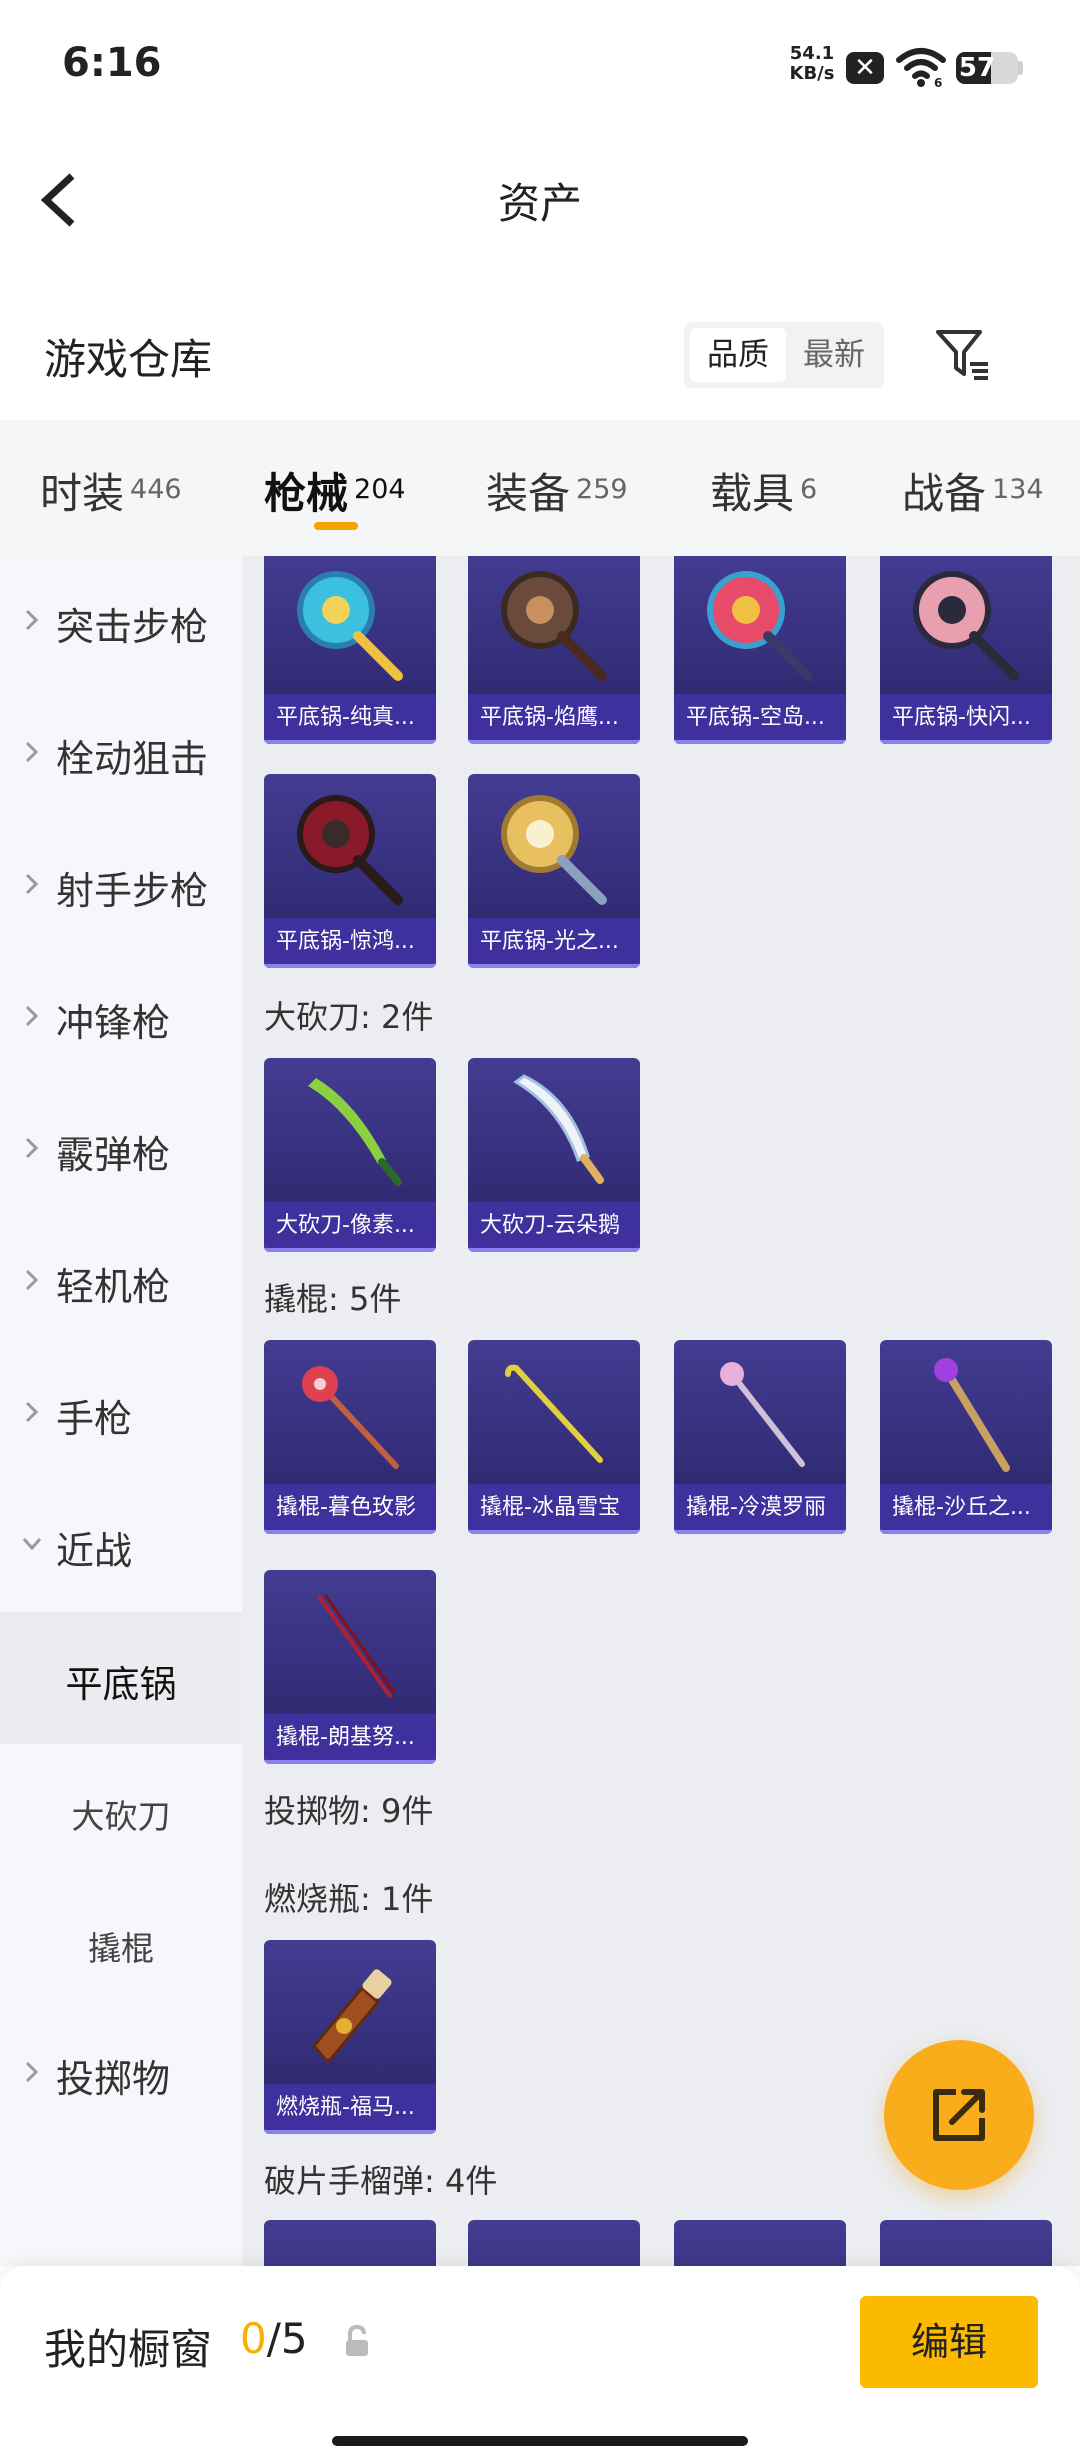 The height and width of the screenshot is (2460, 1080). I want to click on item-card: 撬棍-冷漠罗丽, so click(760, 1437).